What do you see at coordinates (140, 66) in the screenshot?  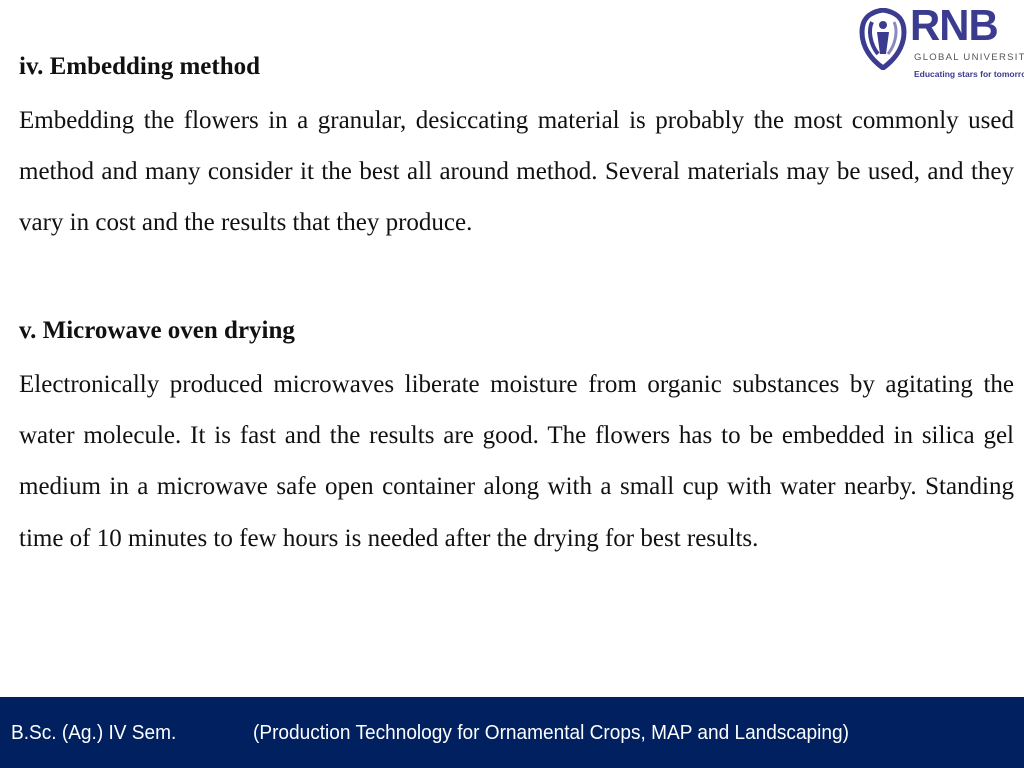 I see `section-heading-embedding: iv. Embedding method` at bounding box center [140, 66].